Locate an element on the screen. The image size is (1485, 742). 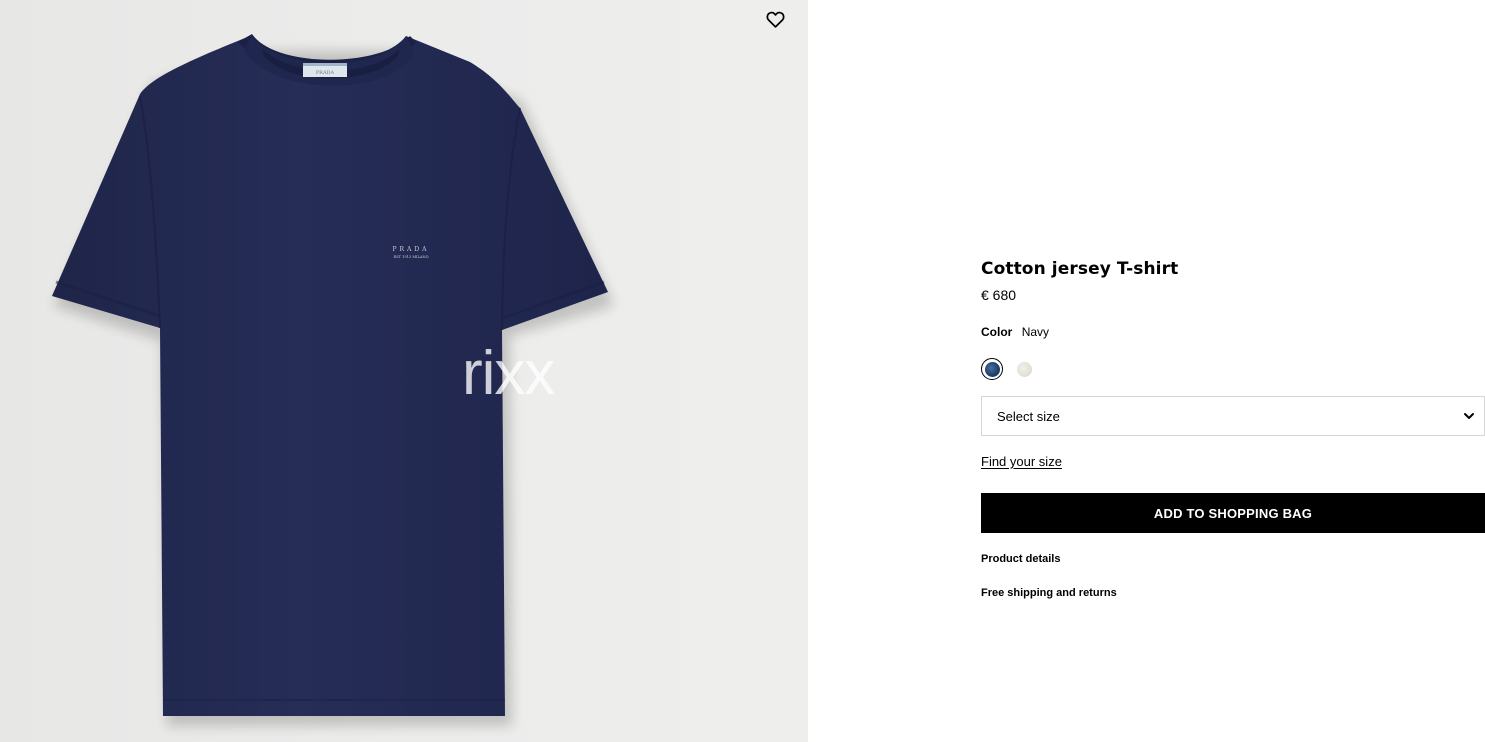
chest-print-logo: PRADA is located at coordinates (410, 249).